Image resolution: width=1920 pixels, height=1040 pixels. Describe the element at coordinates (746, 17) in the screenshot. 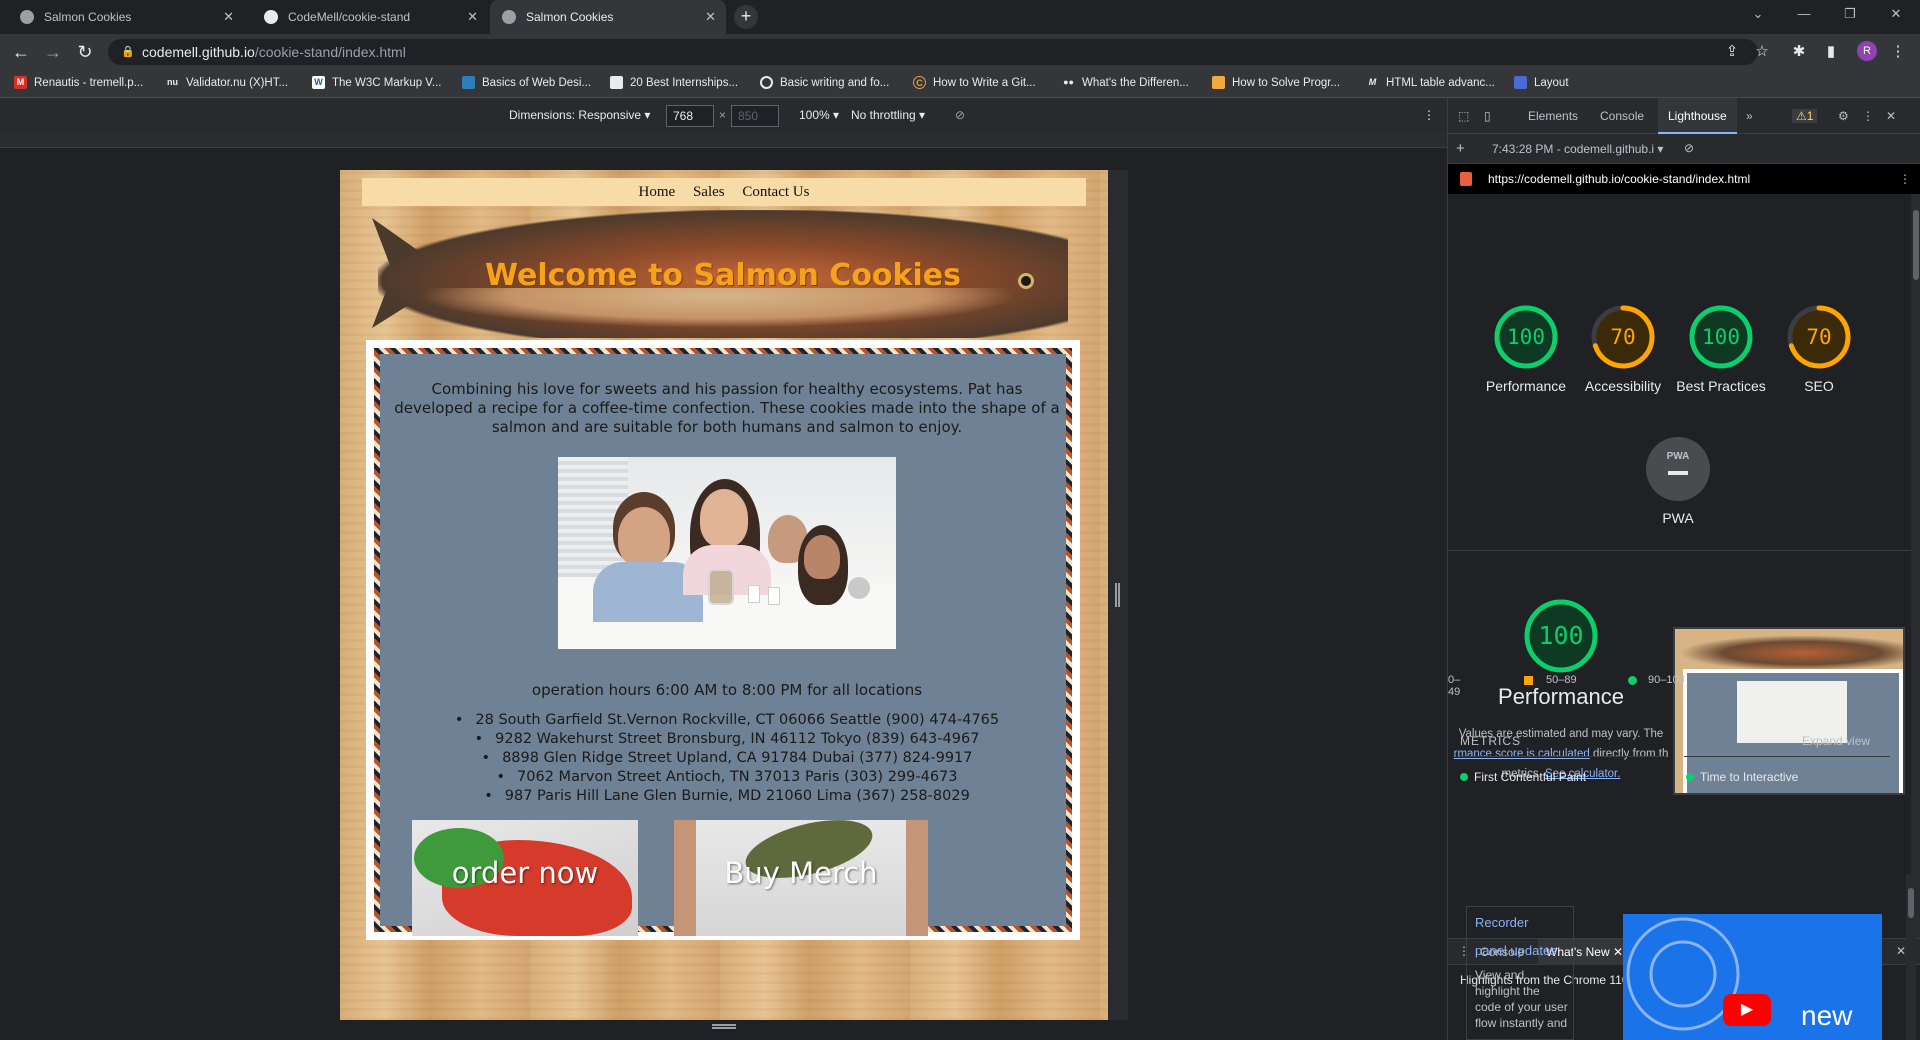

I see `new-tab-button: +` at that location.